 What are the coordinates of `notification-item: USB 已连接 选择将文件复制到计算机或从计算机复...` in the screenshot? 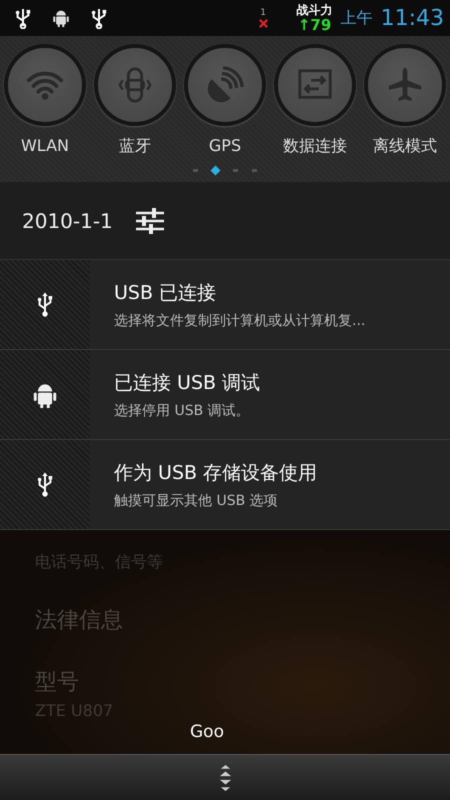 It's located at (225, 305).